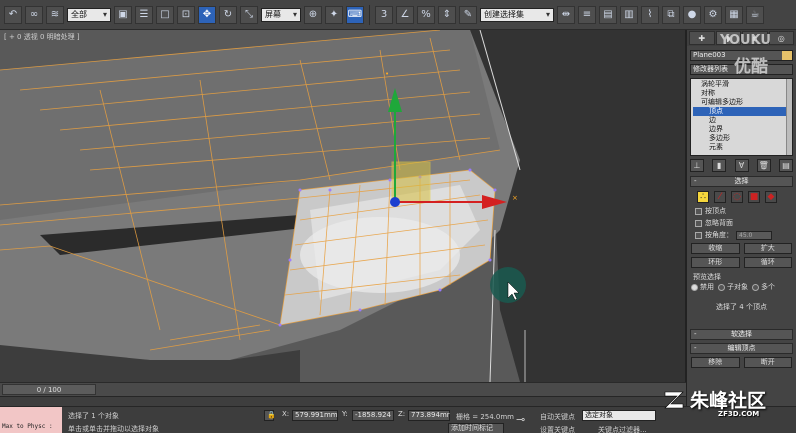 This screenshot has height=433, width=796. What do you see at coordinates (702, 287) in the screenshot?
I see `preview-off-radio: 禁用` at bounding box center [702, 287].